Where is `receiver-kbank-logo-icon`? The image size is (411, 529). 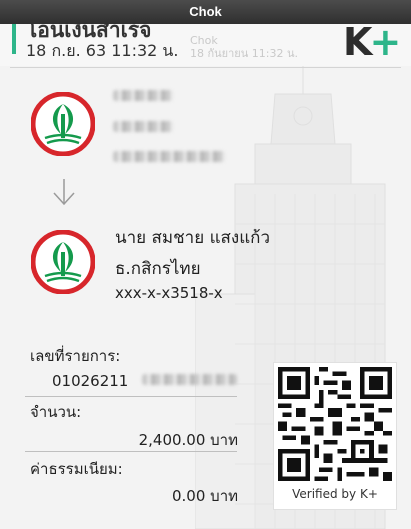 receiver-kbank-logo-icon is located at coordinates (63, 262).